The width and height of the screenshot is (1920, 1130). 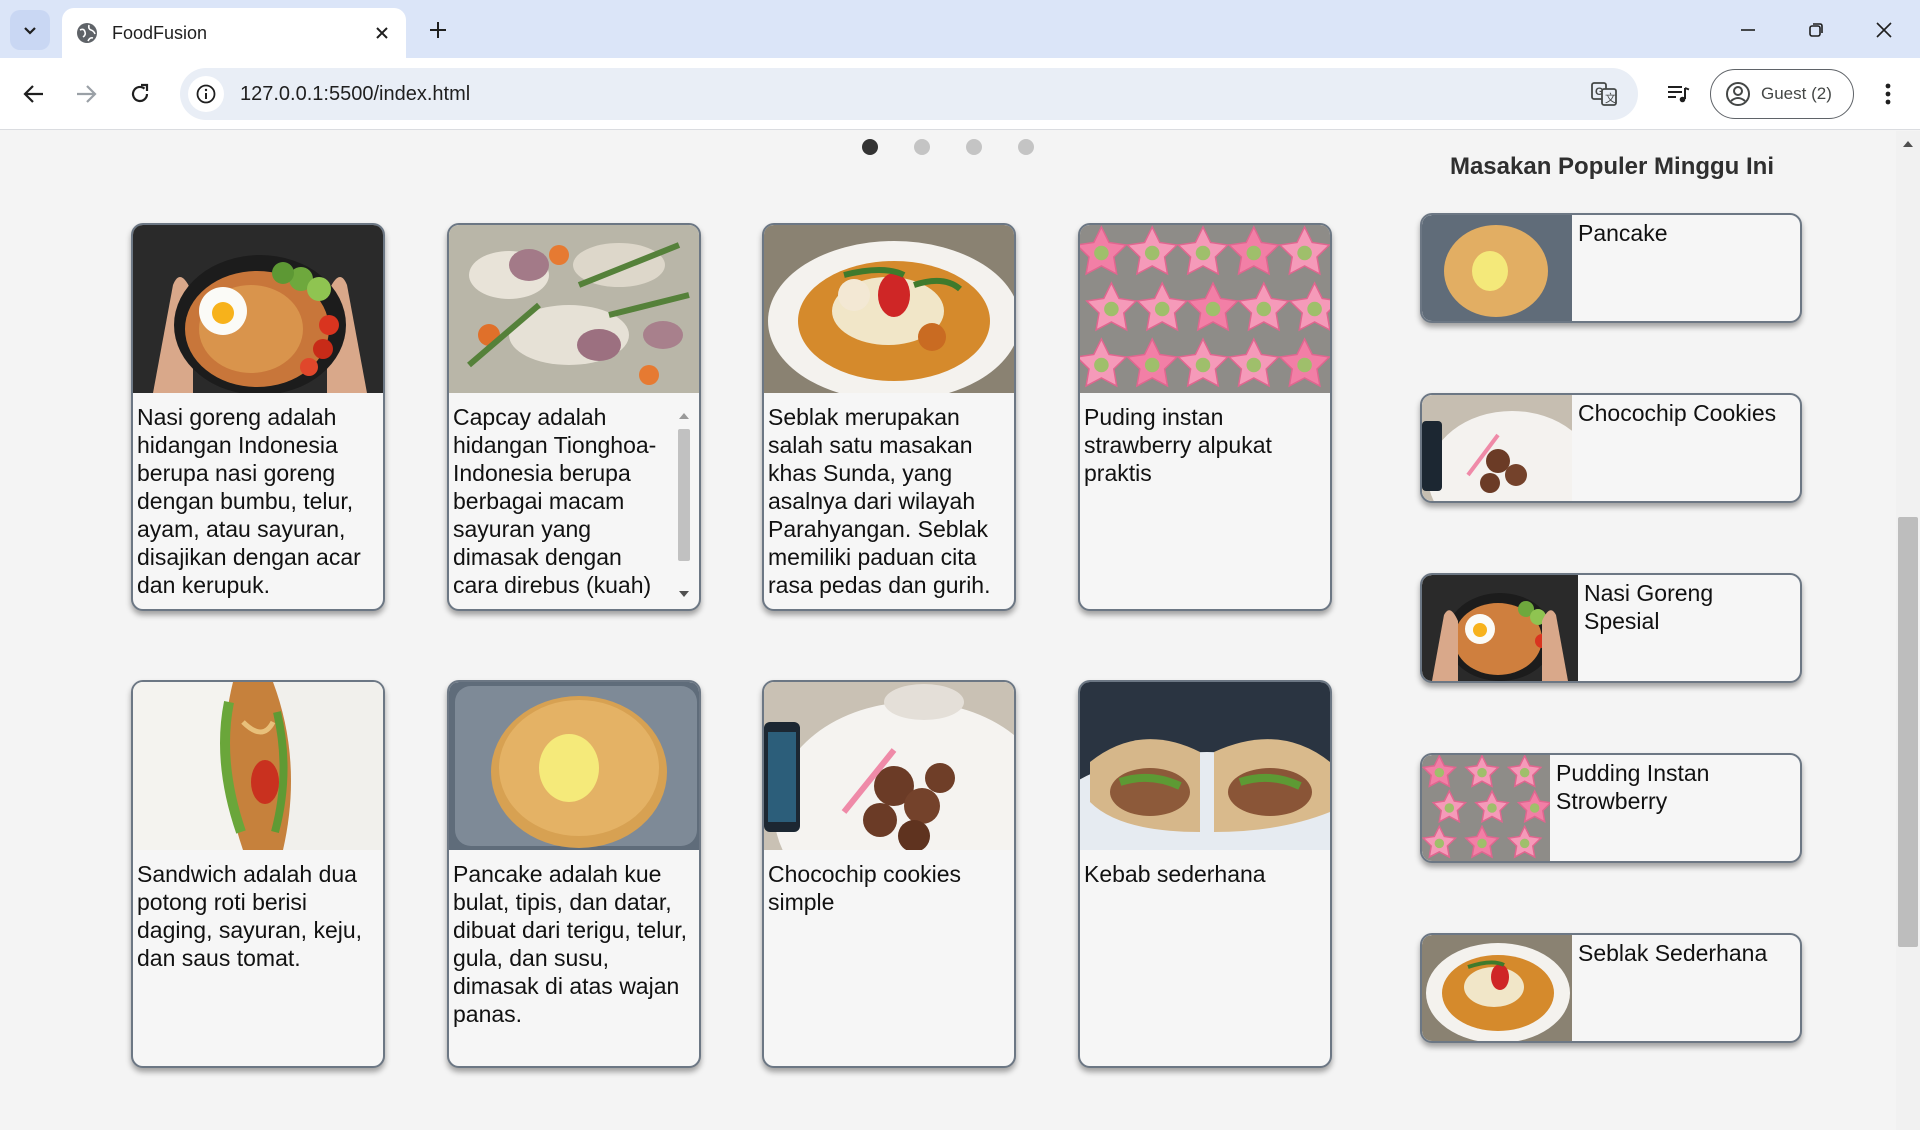 I want to click on tab-title: FoodFusion, so click(x=160, y=32).